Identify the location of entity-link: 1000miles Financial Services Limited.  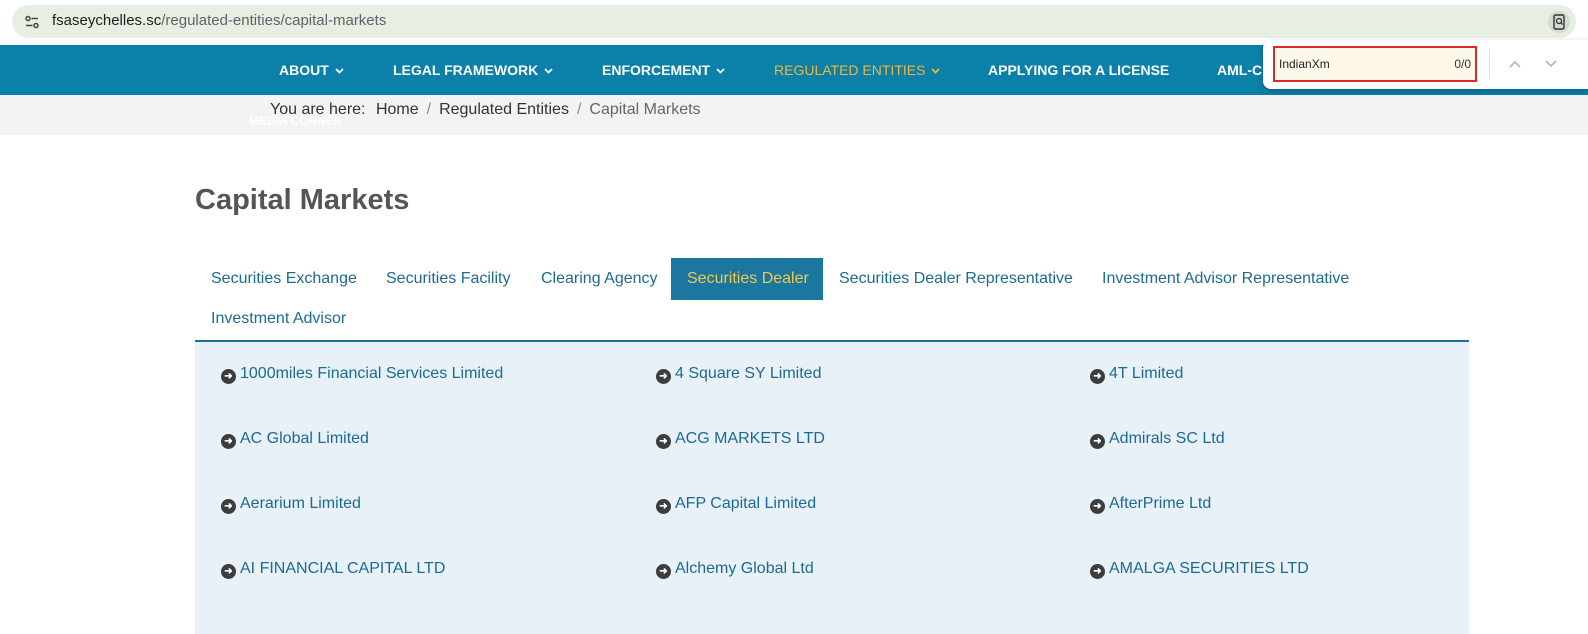
(371, 373).